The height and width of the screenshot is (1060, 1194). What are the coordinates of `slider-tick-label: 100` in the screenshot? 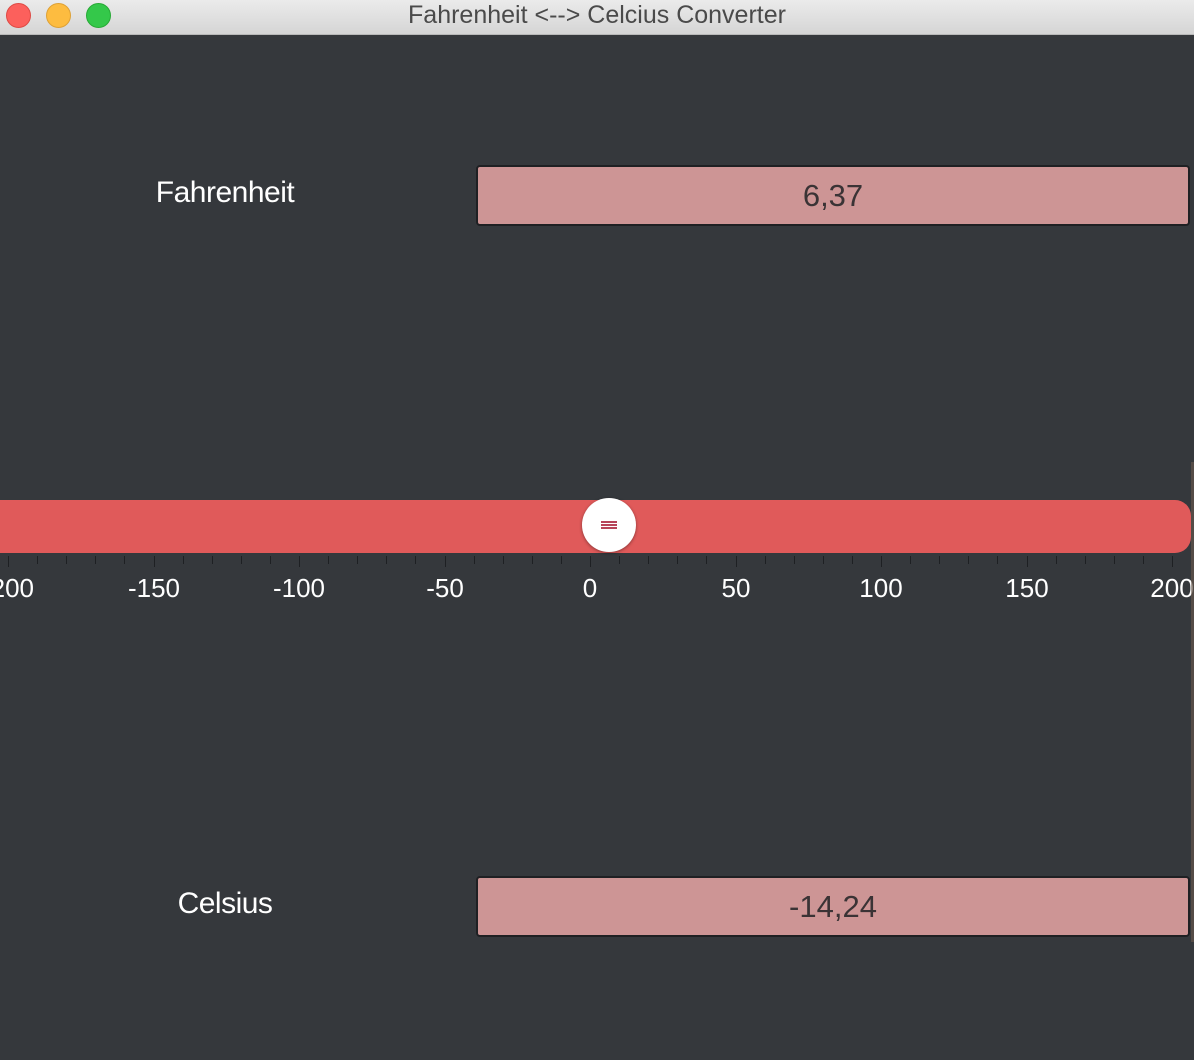 It's located at (881, 588).